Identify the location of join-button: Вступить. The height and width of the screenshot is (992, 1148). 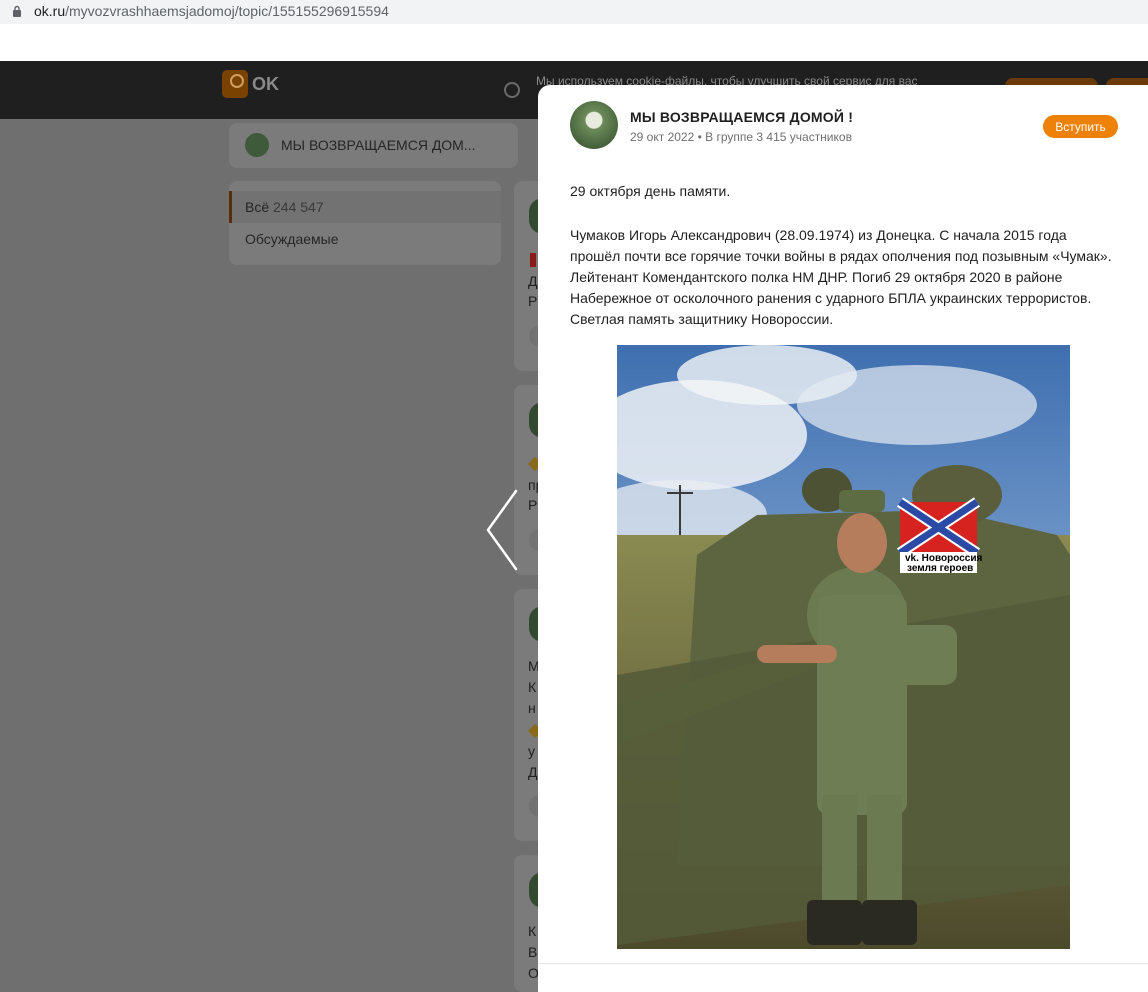
(1080, 126).